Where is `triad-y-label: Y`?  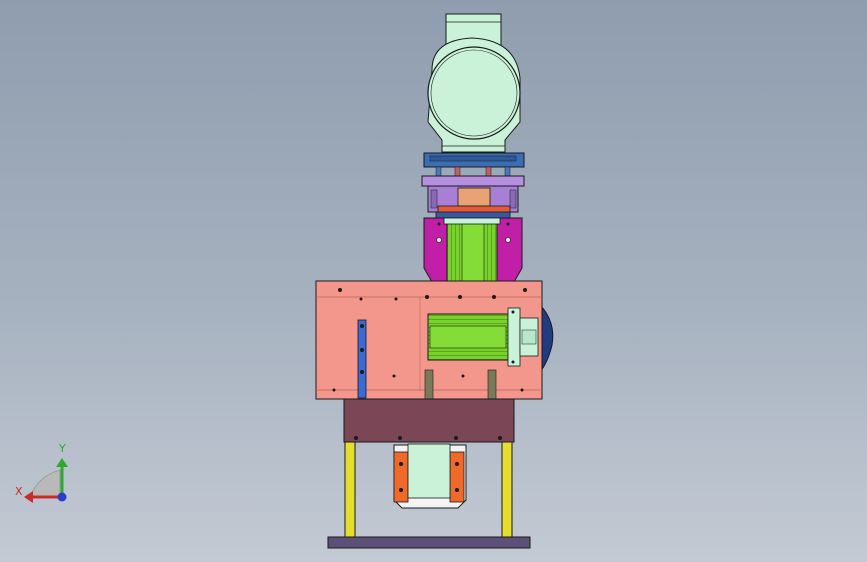 triad-y-label: Y is located at coordinates (62, 448).